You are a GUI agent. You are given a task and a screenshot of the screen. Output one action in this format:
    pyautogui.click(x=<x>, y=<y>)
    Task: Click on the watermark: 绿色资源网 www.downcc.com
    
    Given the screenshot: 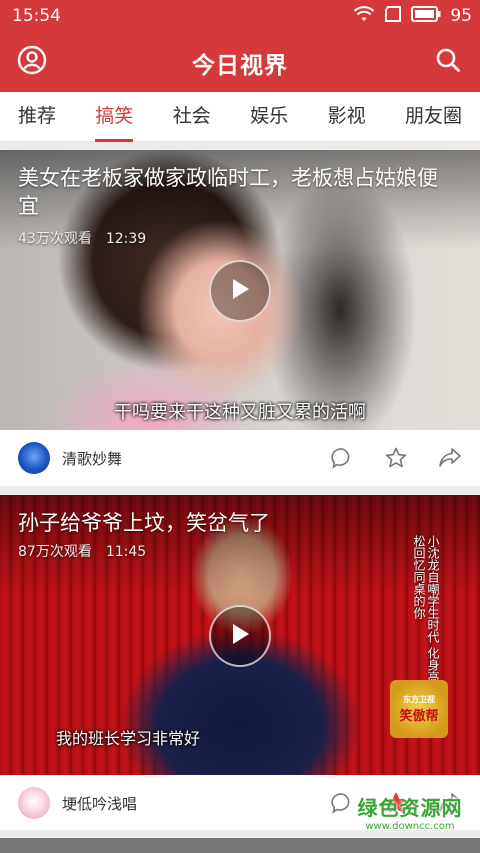 What is the action you would take?
    pyautogui.click(x=410, y=812)
    